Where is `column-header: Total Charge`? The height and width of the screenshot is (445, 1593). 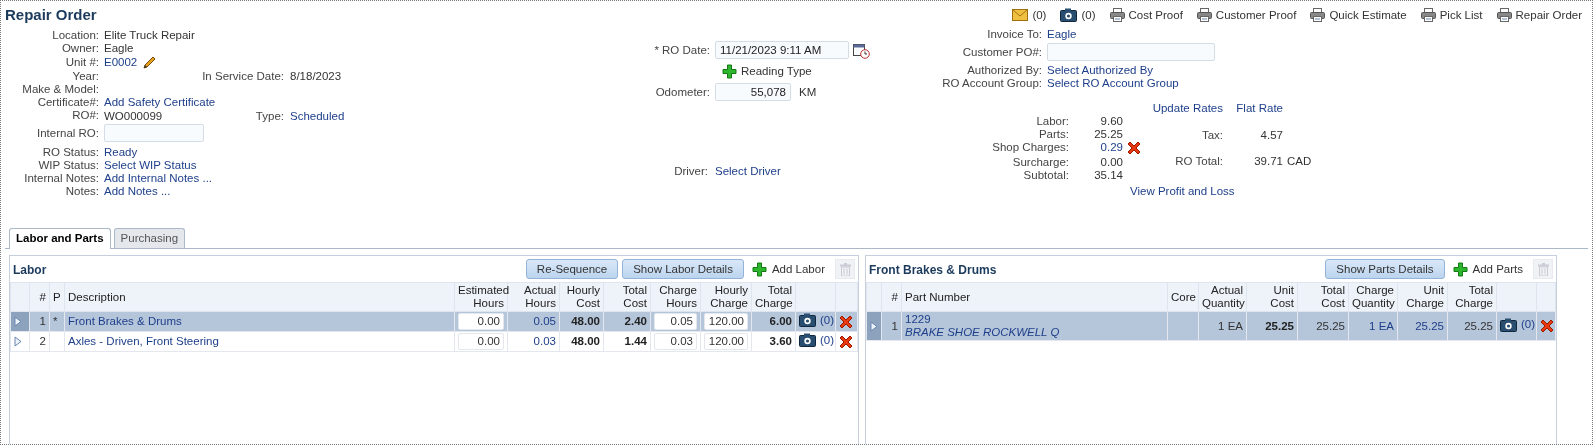 column-header: Total Charge is located at coordinates (773, 297).